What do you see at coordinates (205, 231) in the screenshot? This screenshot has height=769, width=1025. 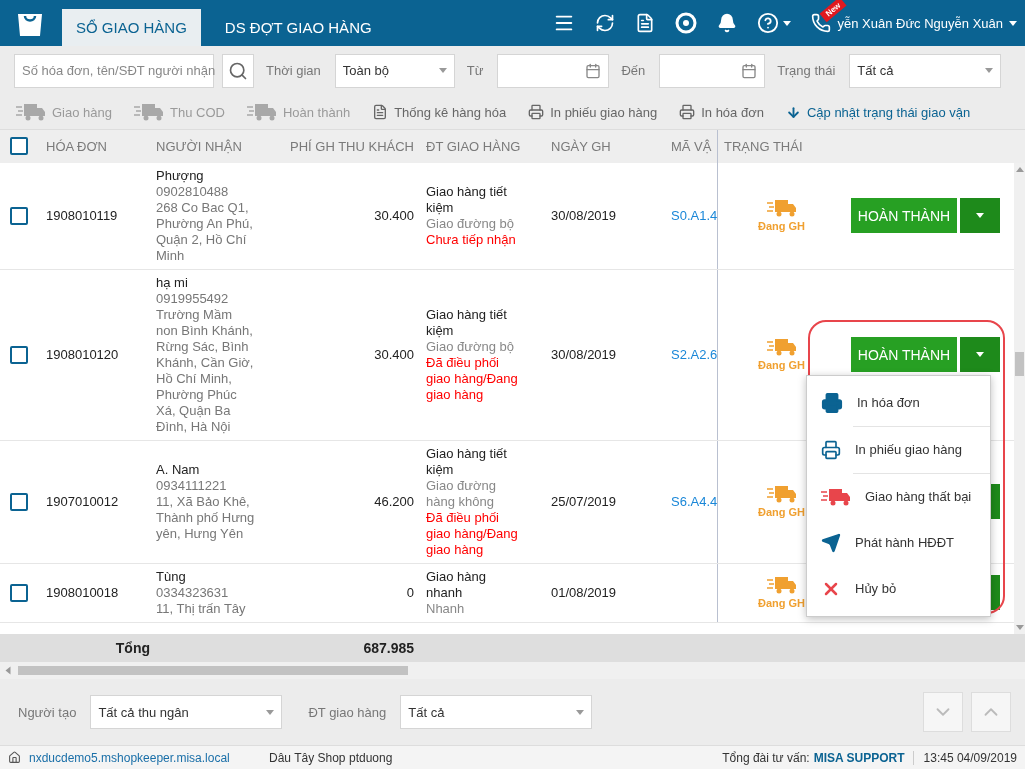 I see `recipient-address: 268 Co Bac Q1, Phường An Phú, Quận 2, Hồ Chí Minh` at bounding box center [205, 231].